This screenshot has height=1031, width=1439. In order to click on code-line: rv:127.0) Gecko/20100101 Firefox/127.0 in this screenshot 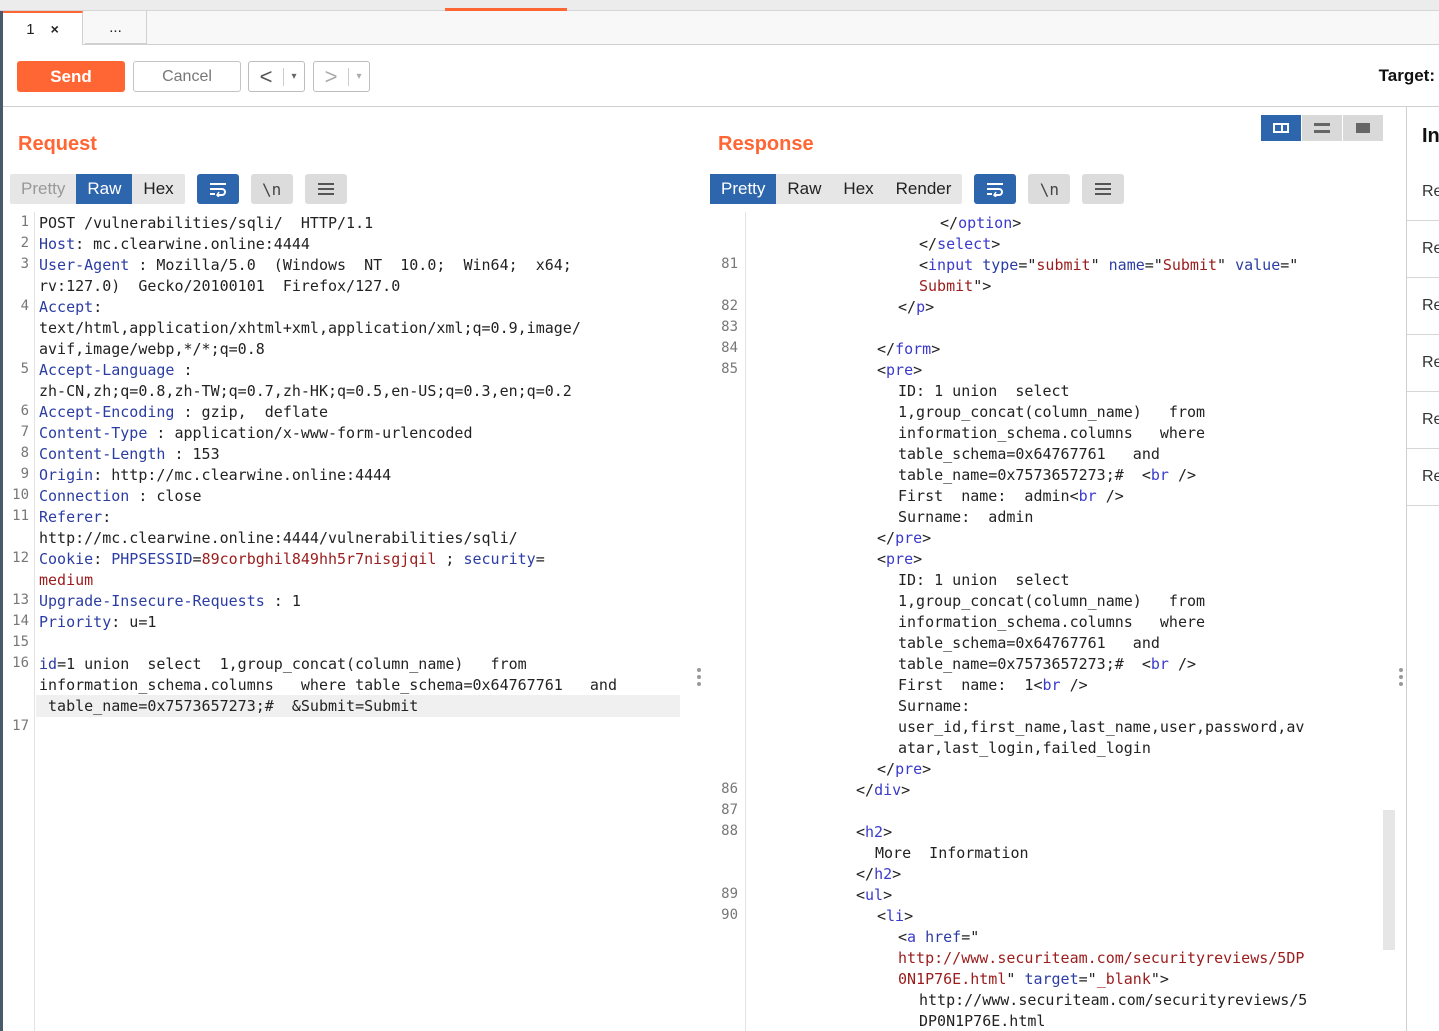, I will do `click(220, 286)`.